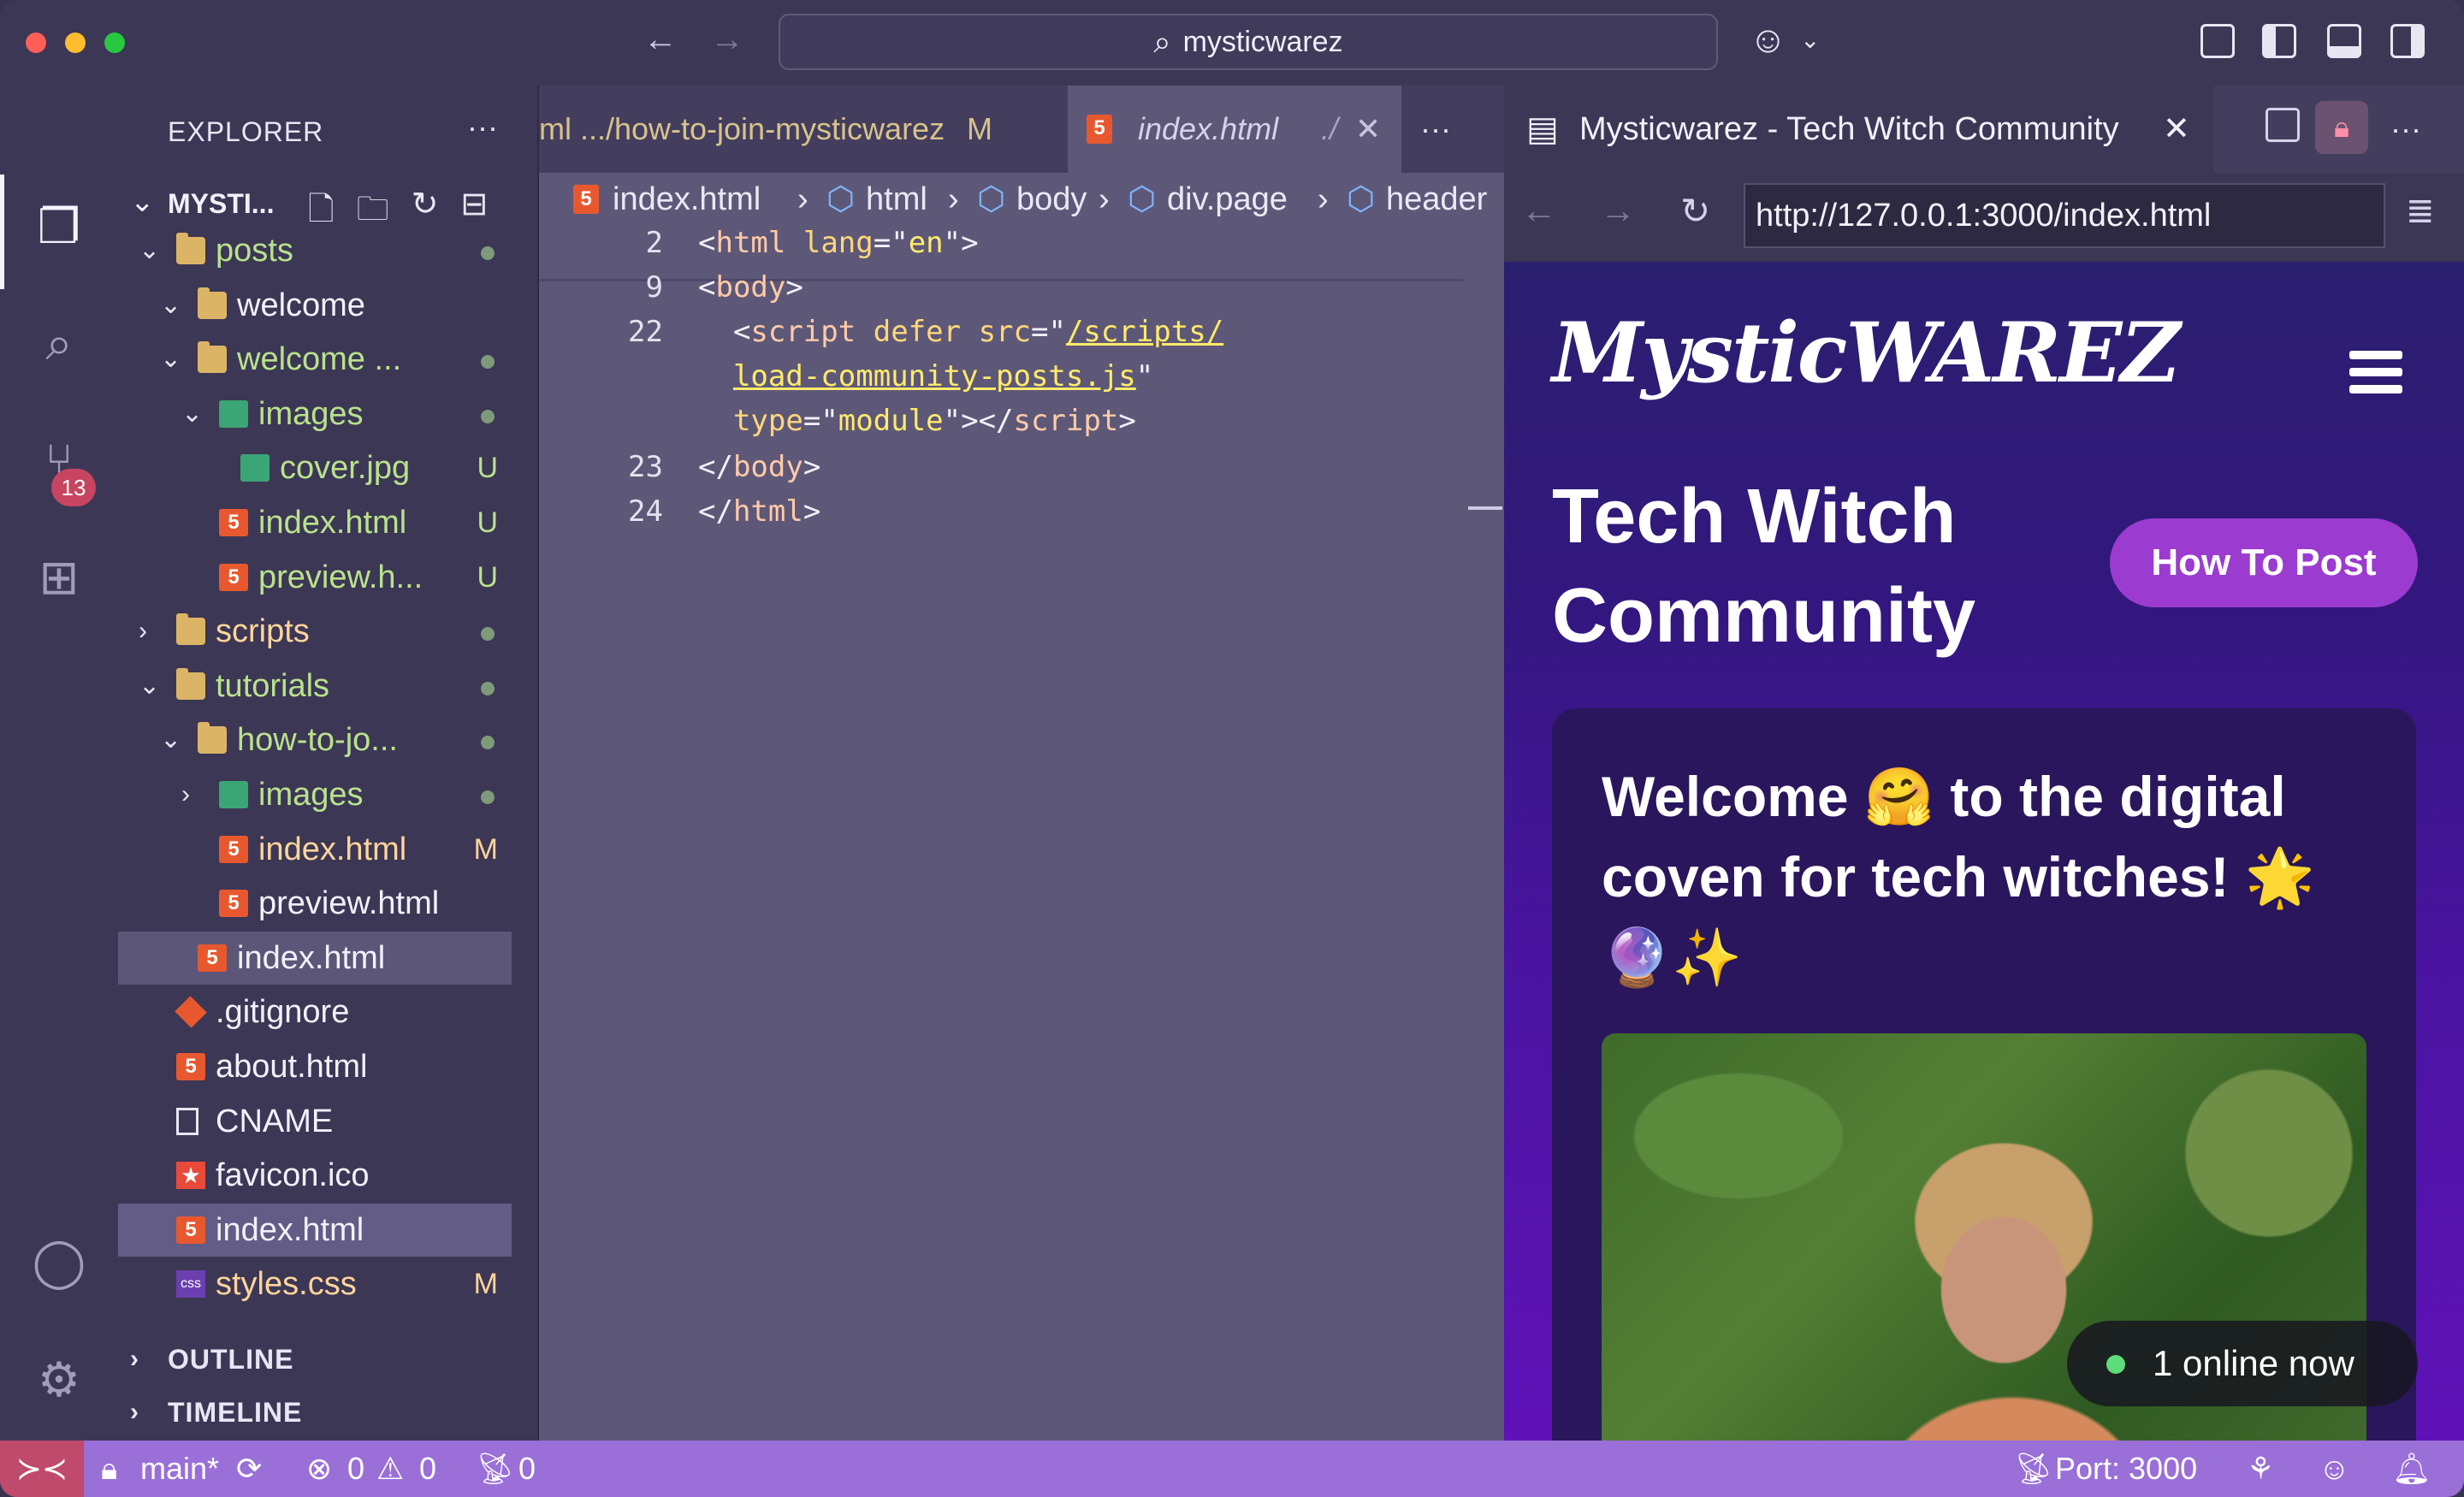  Describe the element at coordinates (190, 1230) in the screenshot. I see `html-file-icon: 5` at that location.